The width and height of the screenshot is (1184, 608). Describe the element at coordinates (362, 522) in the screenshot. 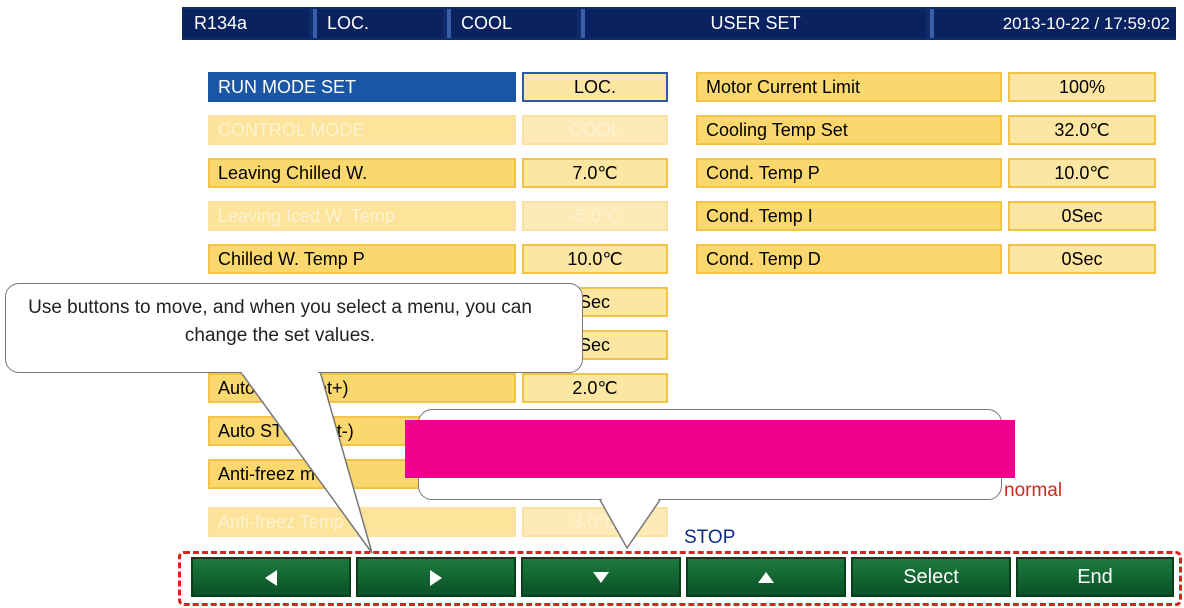

I see `setting-label: Anti-freez Temp` at that location.